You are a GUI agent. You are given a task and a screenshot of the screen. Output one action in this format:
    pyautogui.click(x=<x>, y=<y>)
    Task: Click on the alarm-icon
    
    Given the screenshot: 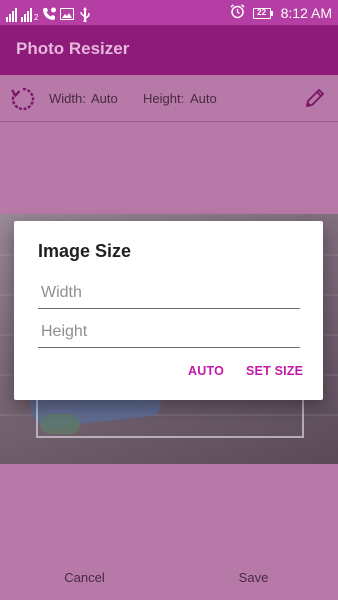 What is the action you would take?
    pyautogui.click(x=237, y=13)
    